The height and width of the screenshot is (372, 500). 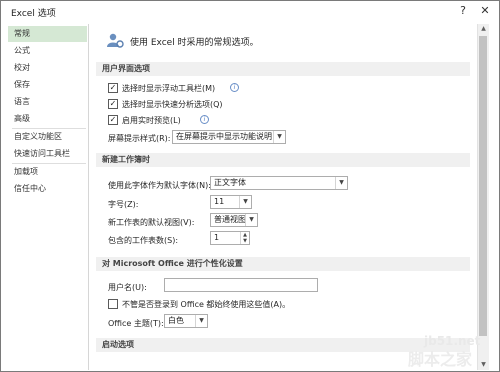 I want to click on quick-analysis-label: 选择时显示快速分析选项(Q), so click(x=172, y=104).